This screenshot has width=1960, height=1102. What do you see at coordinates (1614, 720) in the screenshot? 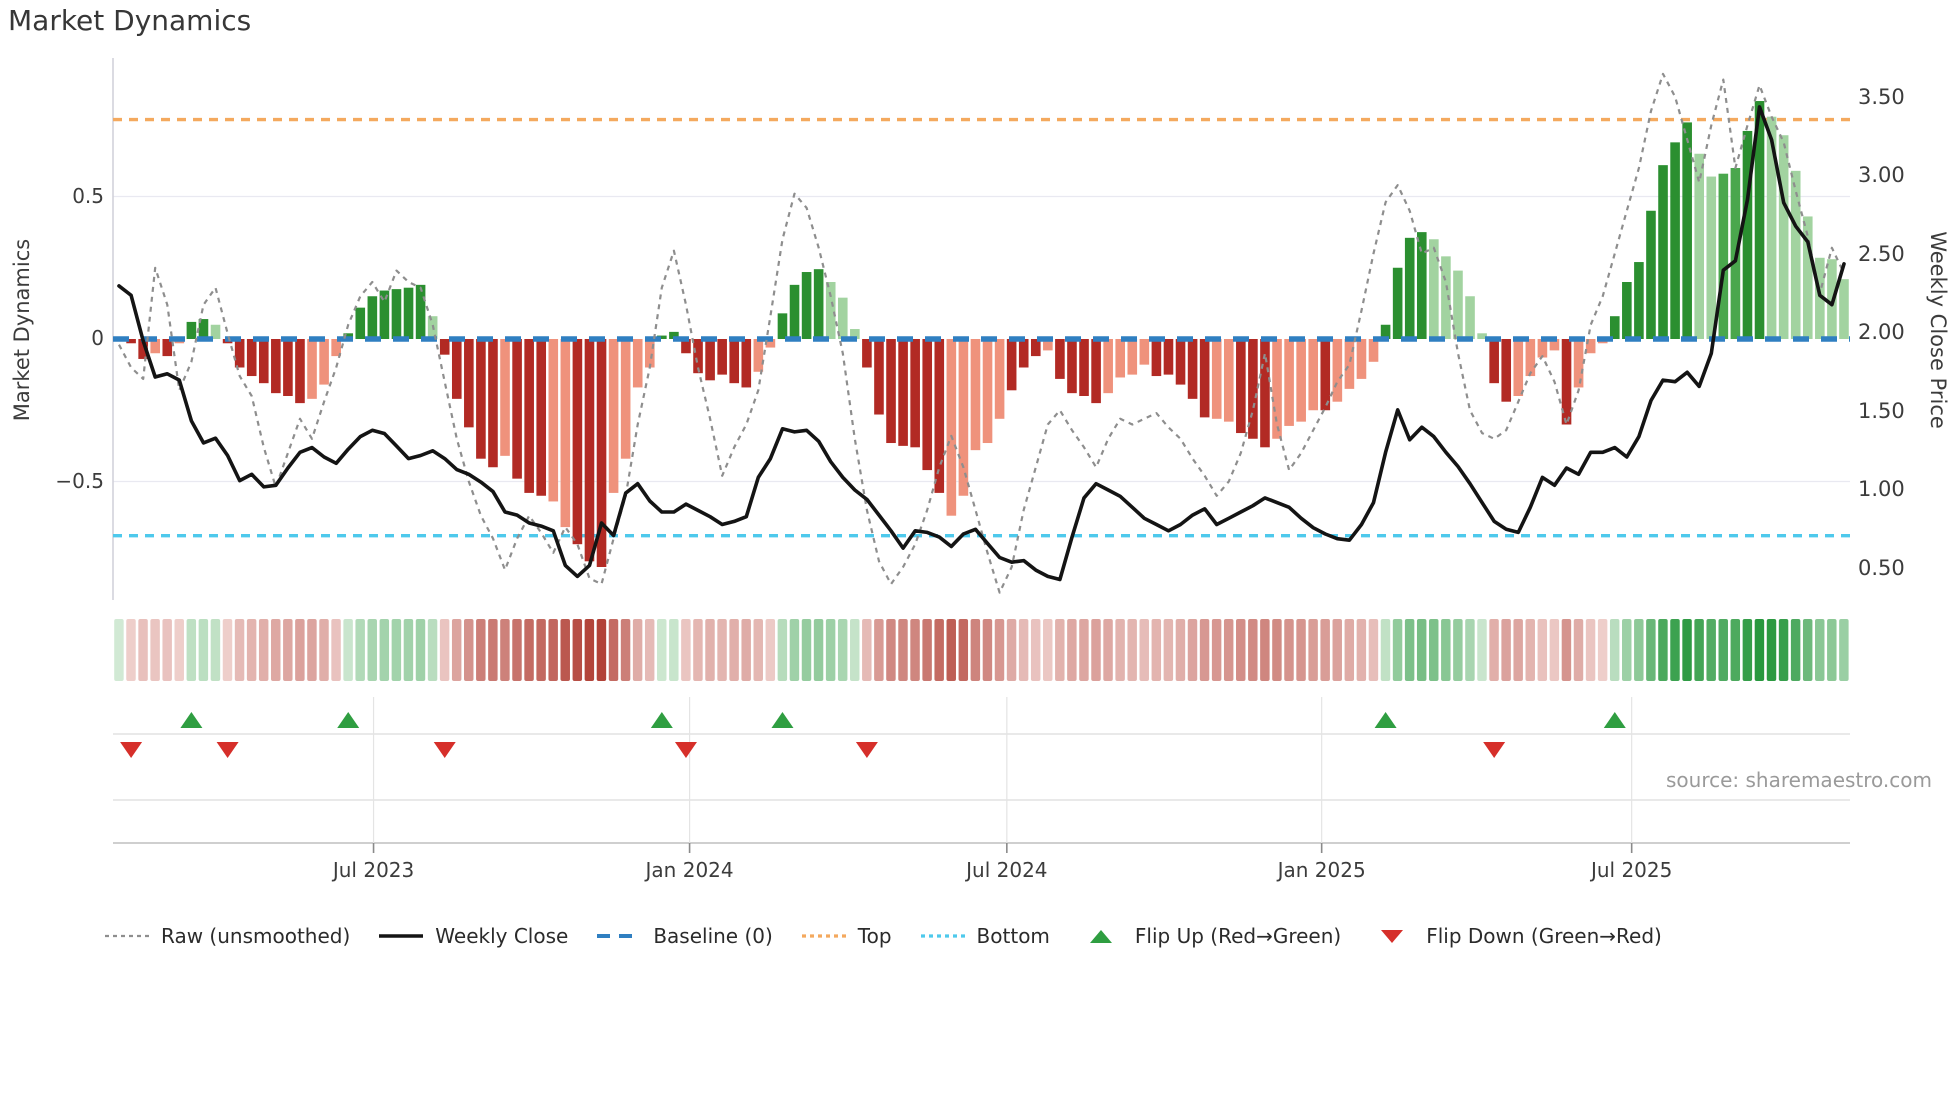
I see `flip-up-marker` at bounding box center [1614, 720].